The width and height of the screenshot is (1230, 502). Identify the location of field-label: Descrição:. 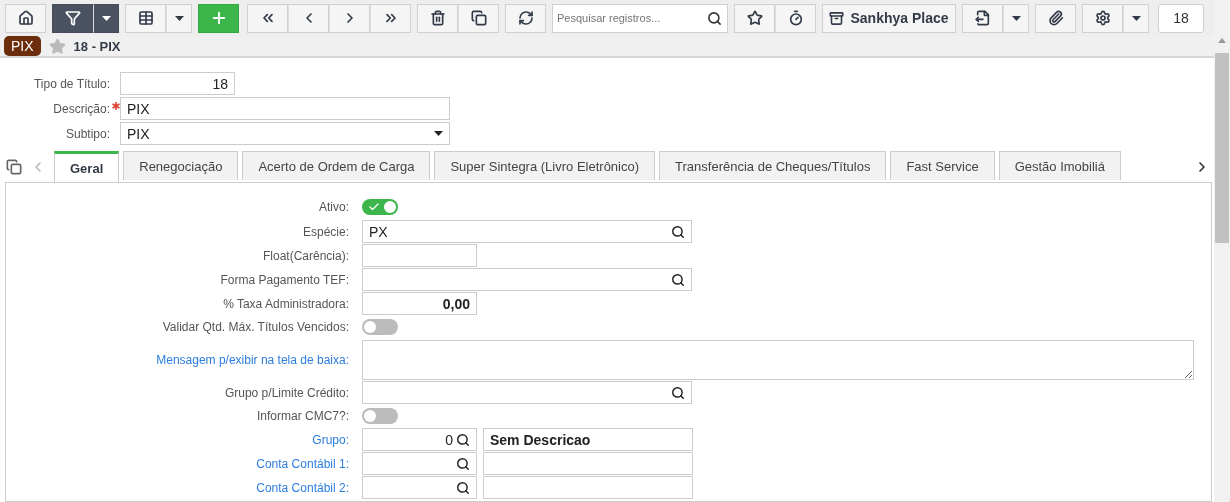
(60, 108).